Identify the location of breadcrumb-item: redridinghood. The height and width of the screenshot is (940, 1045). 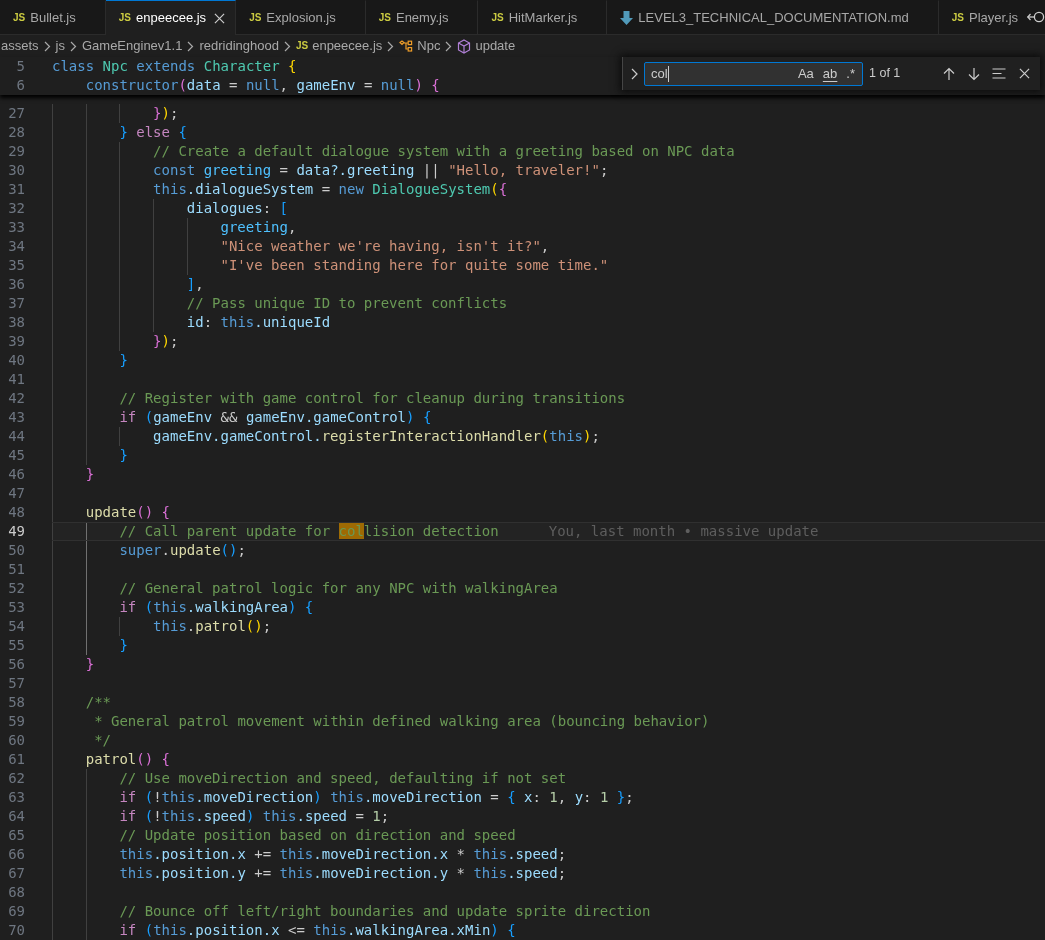
(239, 46).